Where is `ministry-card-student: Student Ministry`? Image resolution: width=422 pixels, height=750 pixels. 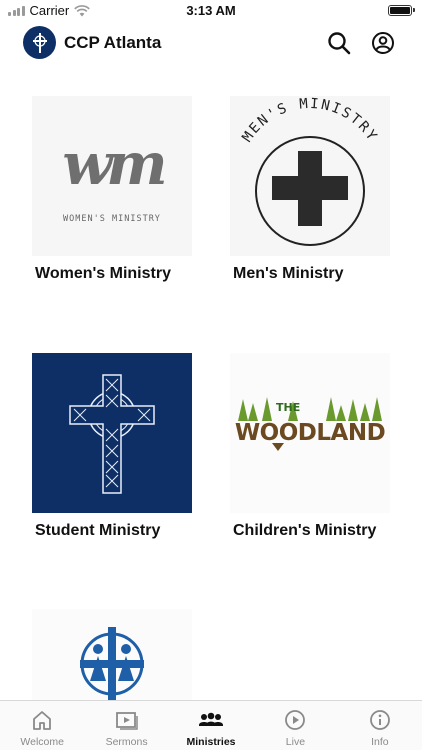 ministry-card-student: Student Ministry is located at coordinates (112, 446).